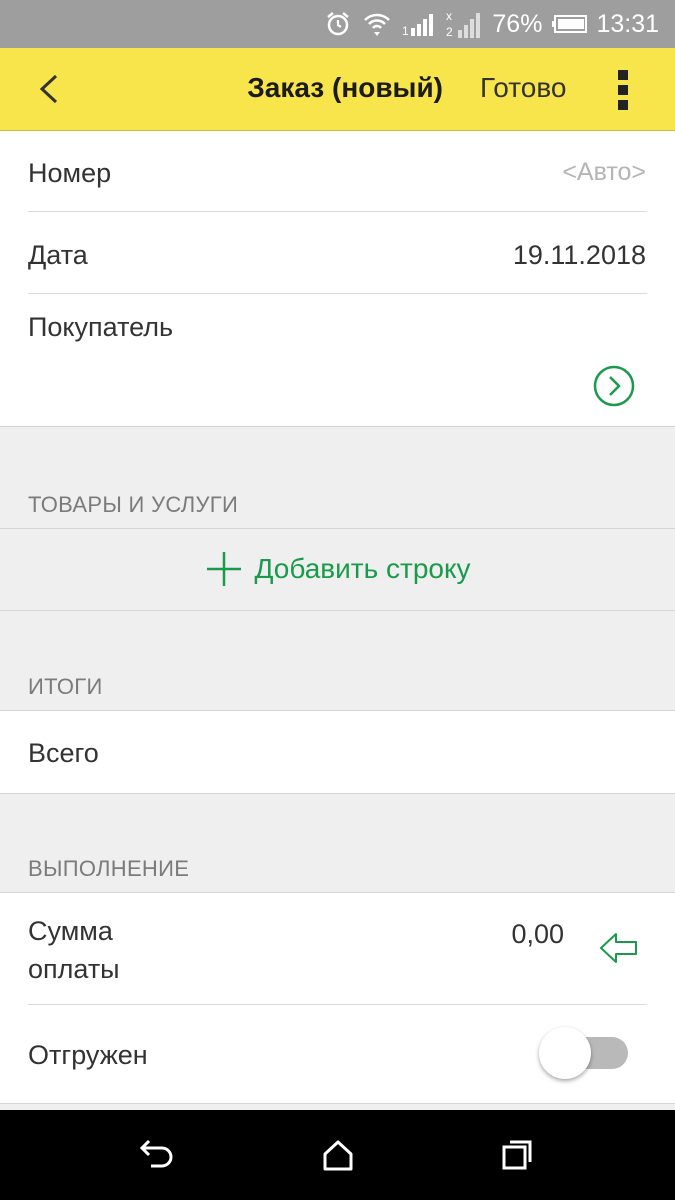 The image size is (675, 1200). Describe the element at coordinates (63, 753) in the screenshot. I see `total-label: Всего` at that location.